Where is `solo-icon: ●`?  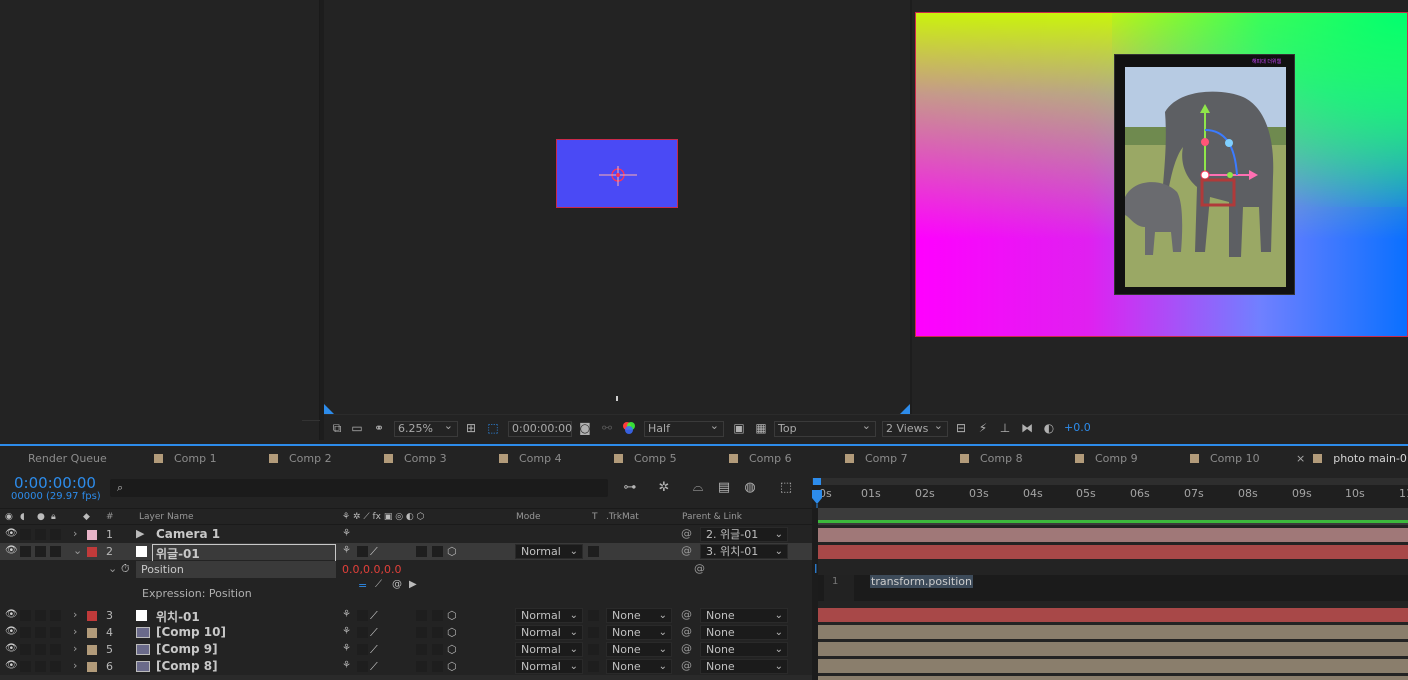 solo-icon: ● is located at coordinates (41, 517).